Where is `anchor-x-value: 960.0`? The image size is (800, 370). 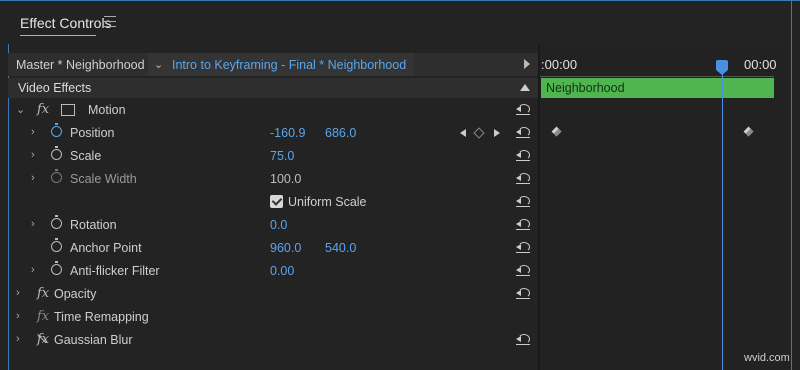
anchor-x-value: 960.0 is located at coordinates (285, 248).